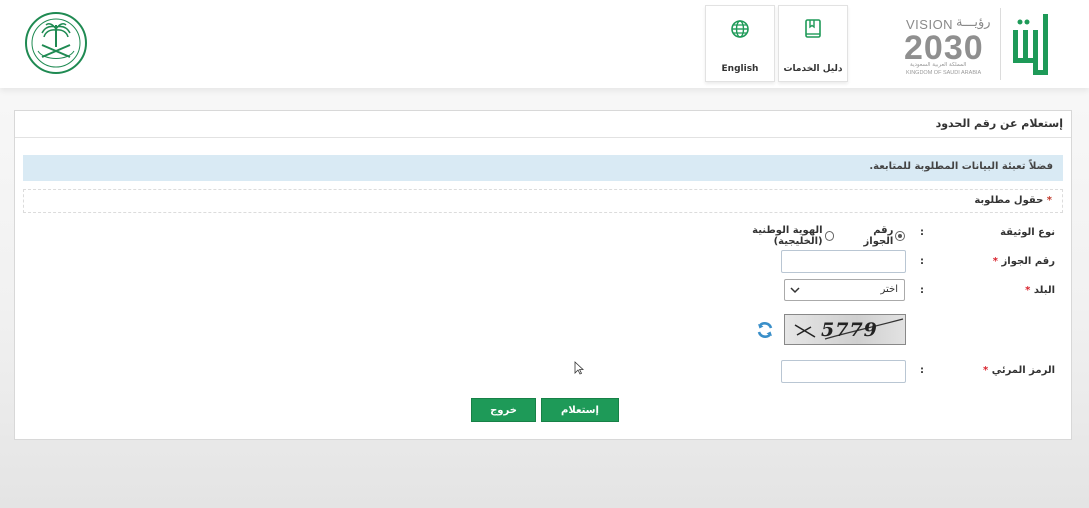 Image resolution: width=1089 pixels, height=508 pixels. What do you see at coordinates (795, 290) in the screenshot?
I see `chevron-down-icon` at bounding box center [795, 290].